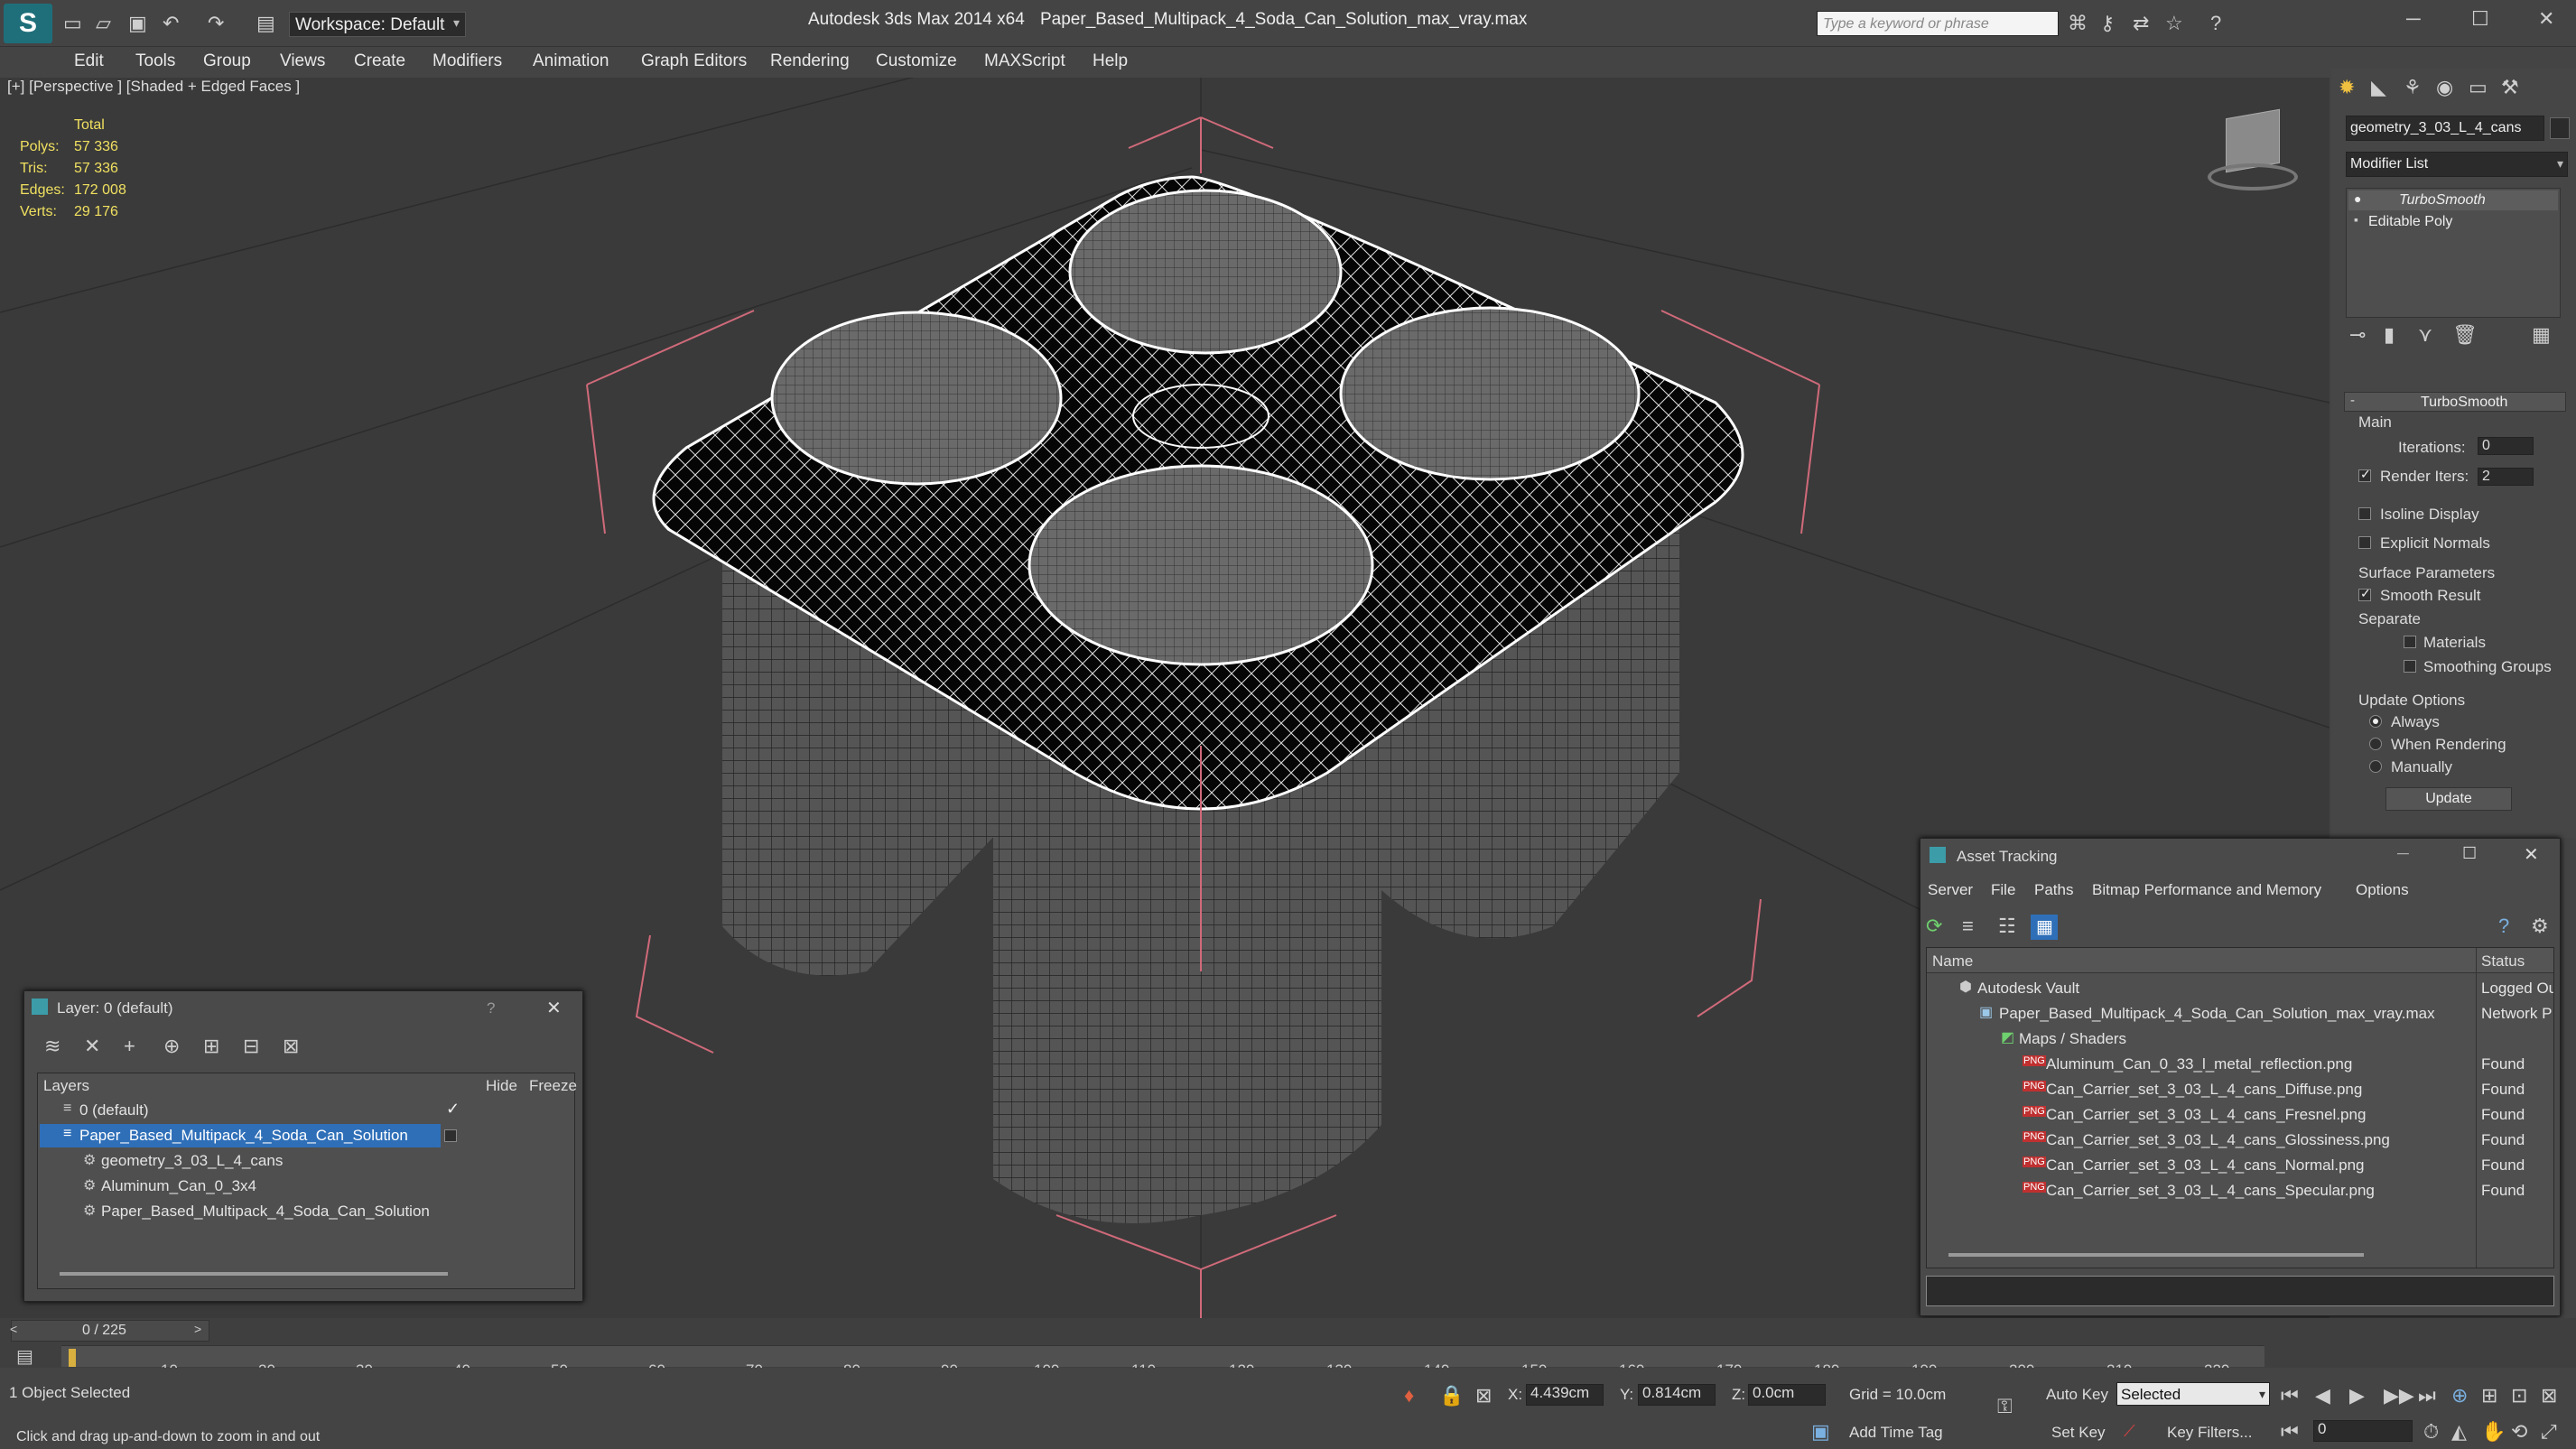 The width and height of the screenshot is (2576, 1449). Describe the element at coordinates (2364, 513) in the screenshot. I see `isoline-display-checkbox` at that location.